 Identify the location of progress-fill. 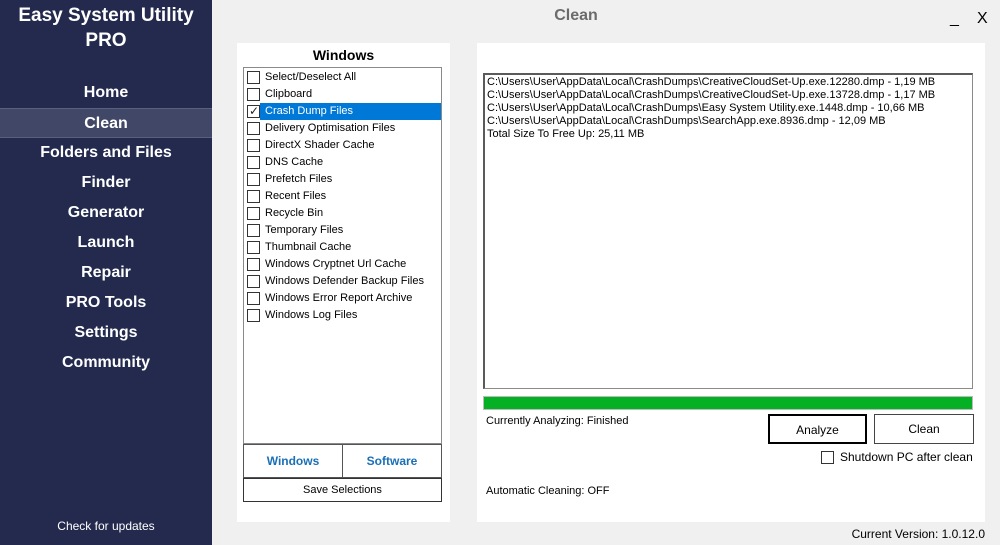
(728, 403).